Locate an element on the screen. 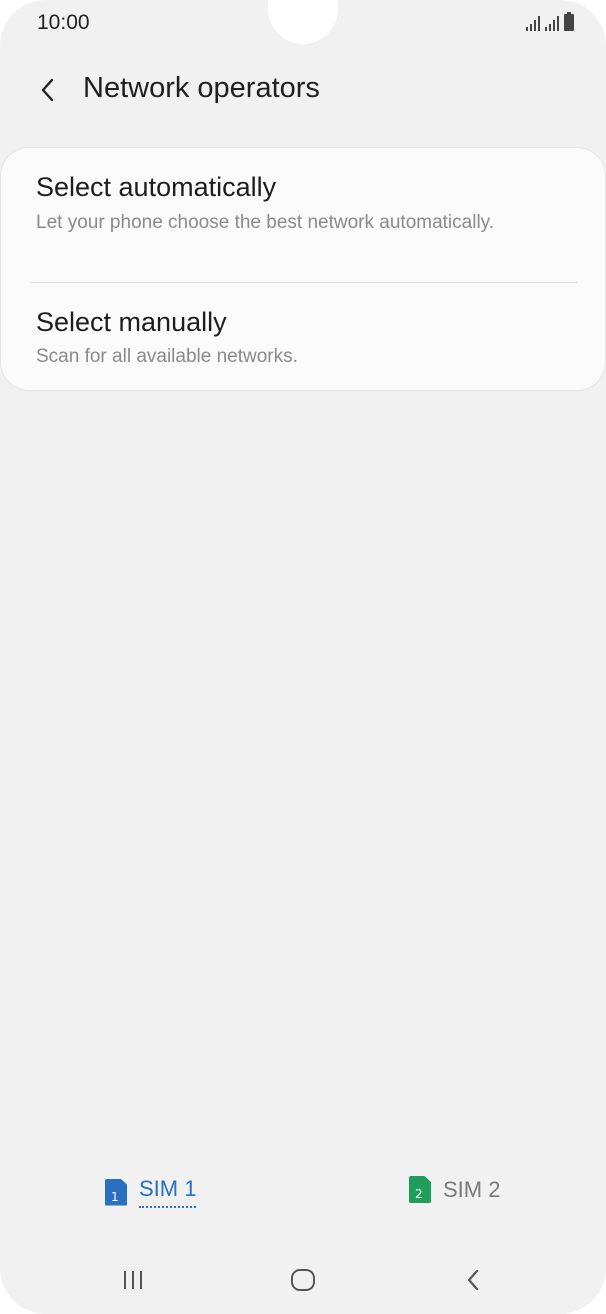 Image resolution: width=606 pixels, height=1314 pixels. sim-badge: 2 is located at coordinates (419, 1194).